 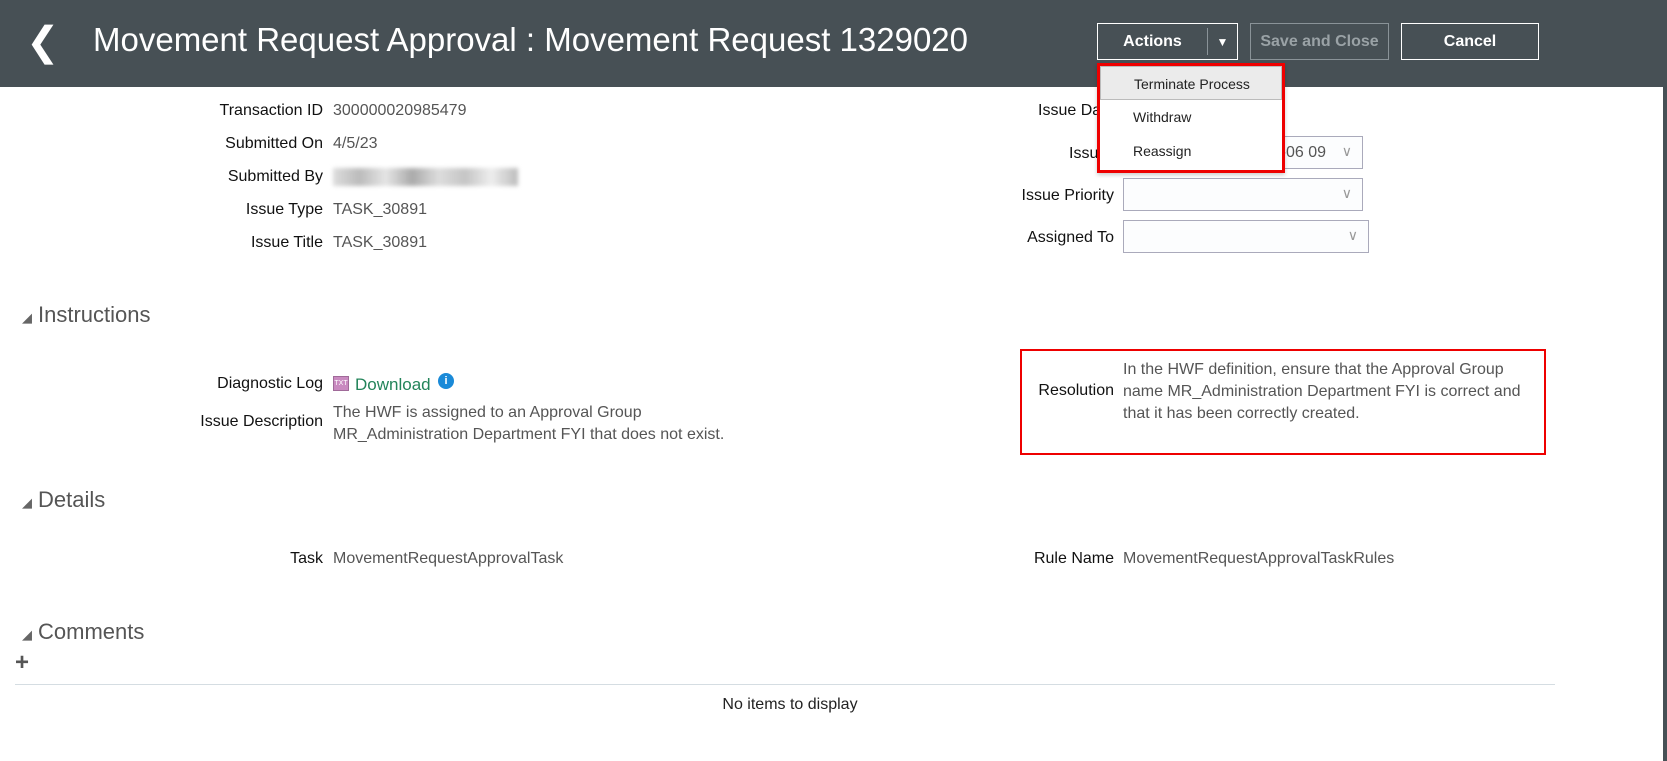 I want to click on menu-item-terminate-process: Terminate Process, so click(x=1191, y=83).